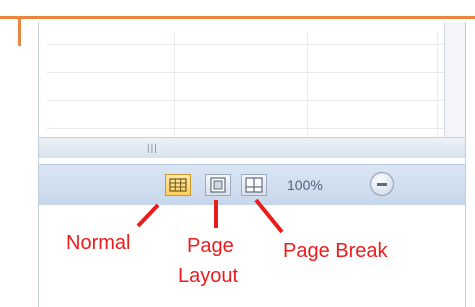 Image resolution: width=475 pixels, height=307 pixels. I want to click on label-page-layout-1: Page, so click(210, 246).